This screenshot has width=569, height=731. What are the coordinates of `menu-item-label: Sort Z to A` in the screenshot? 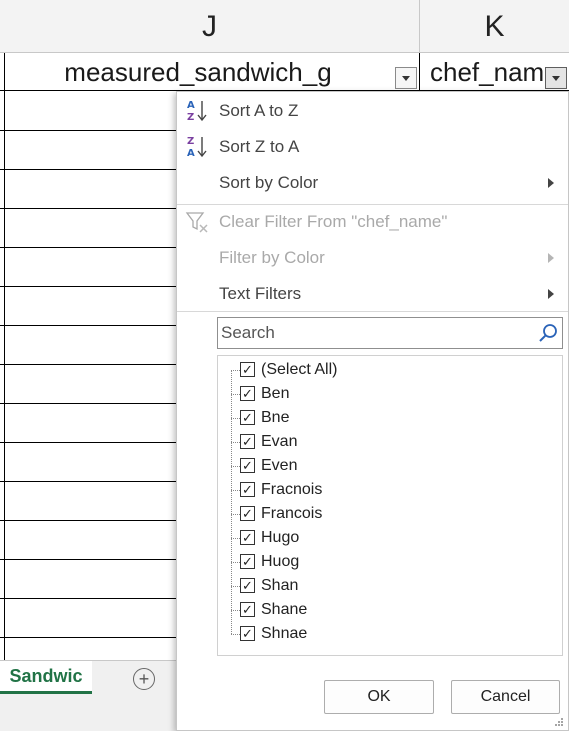 It's located at (259, 146).